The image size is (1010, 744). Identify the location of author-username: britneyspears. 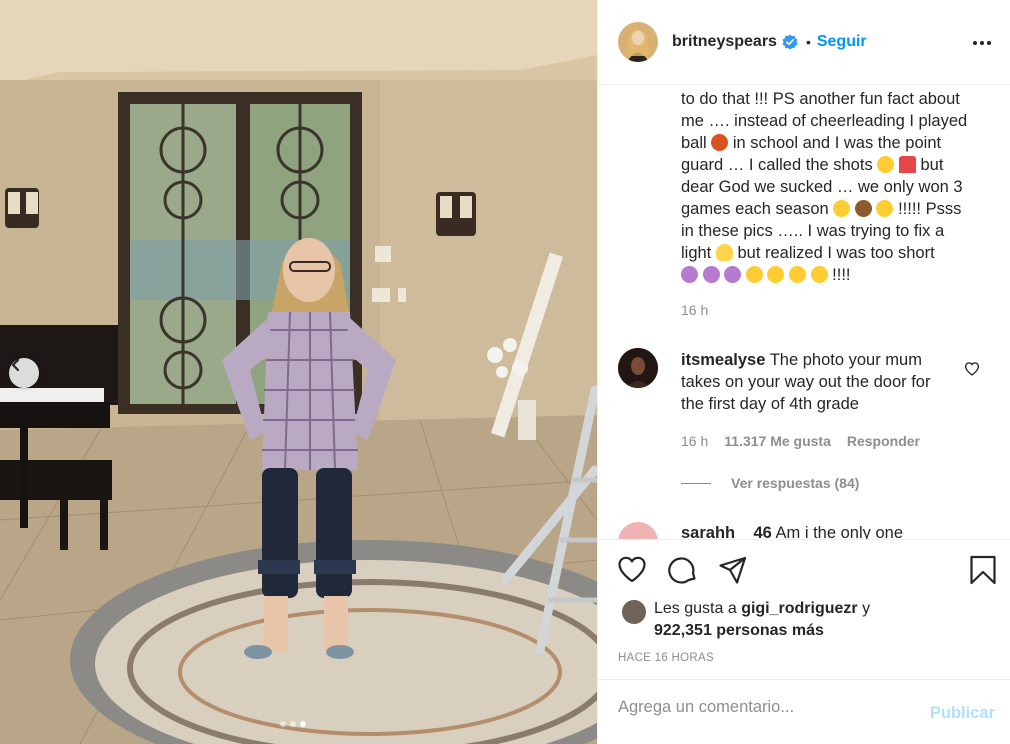
(724, 42).